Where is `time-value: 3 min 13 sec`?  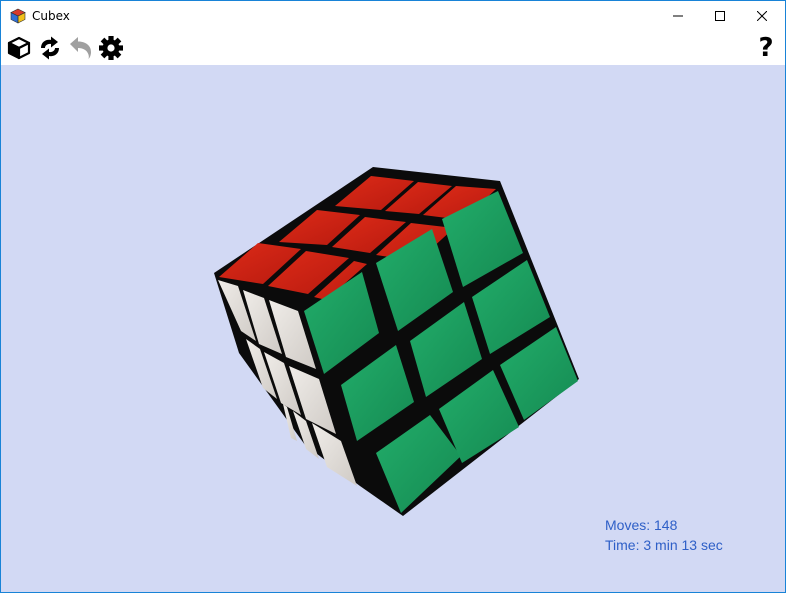 time-value: 3 min 13 sec is located at coordinates (683, 545).